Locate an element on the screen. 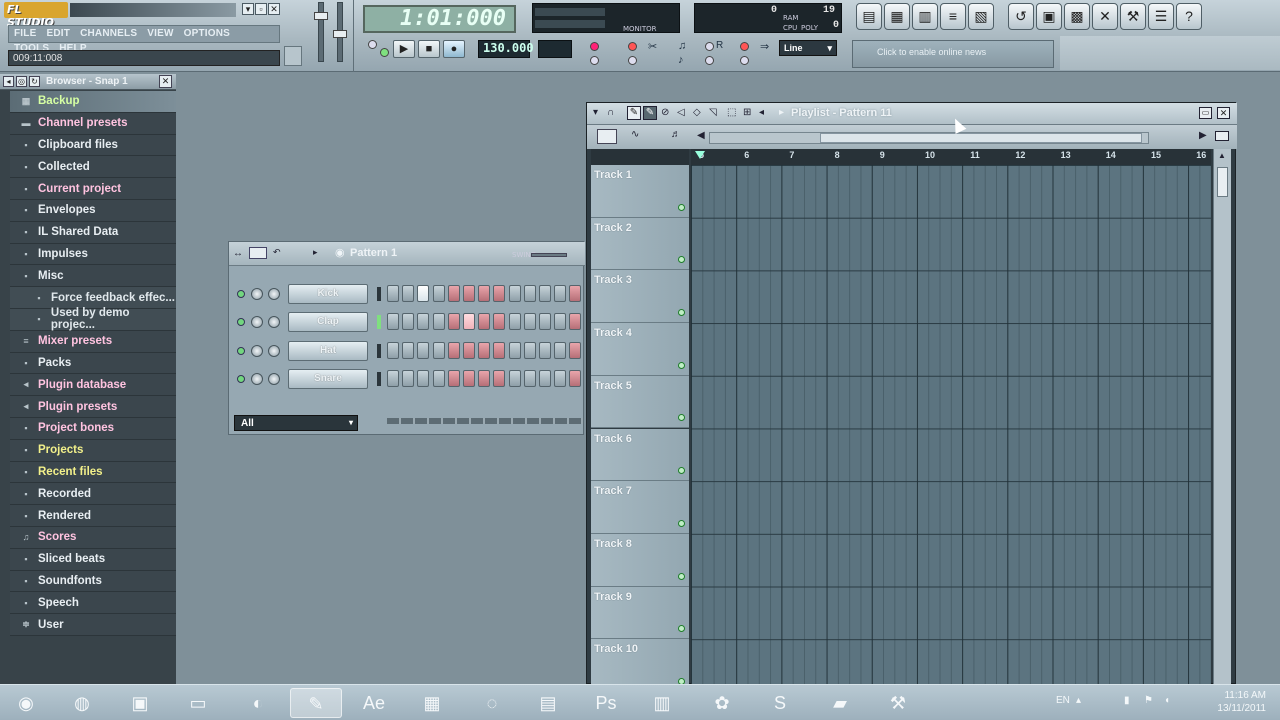 This screenshot has height=720, width=1280. browser-item: ▪ Impulses is located at coordinates (93, 254).